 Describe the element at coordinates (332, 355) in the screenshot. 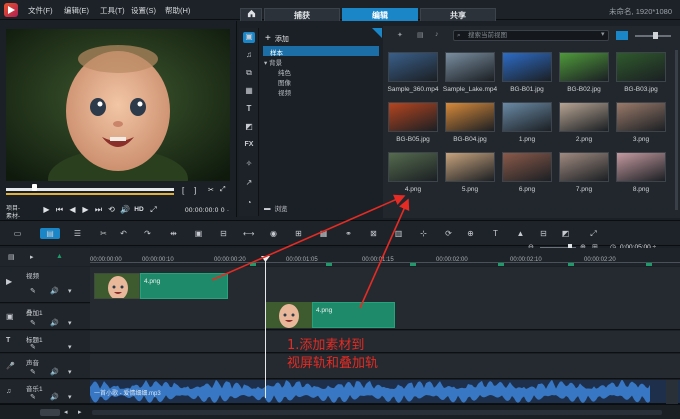

I see `annotation-text: 1.添加素材到 视屏轨和叠加轨` at that location.